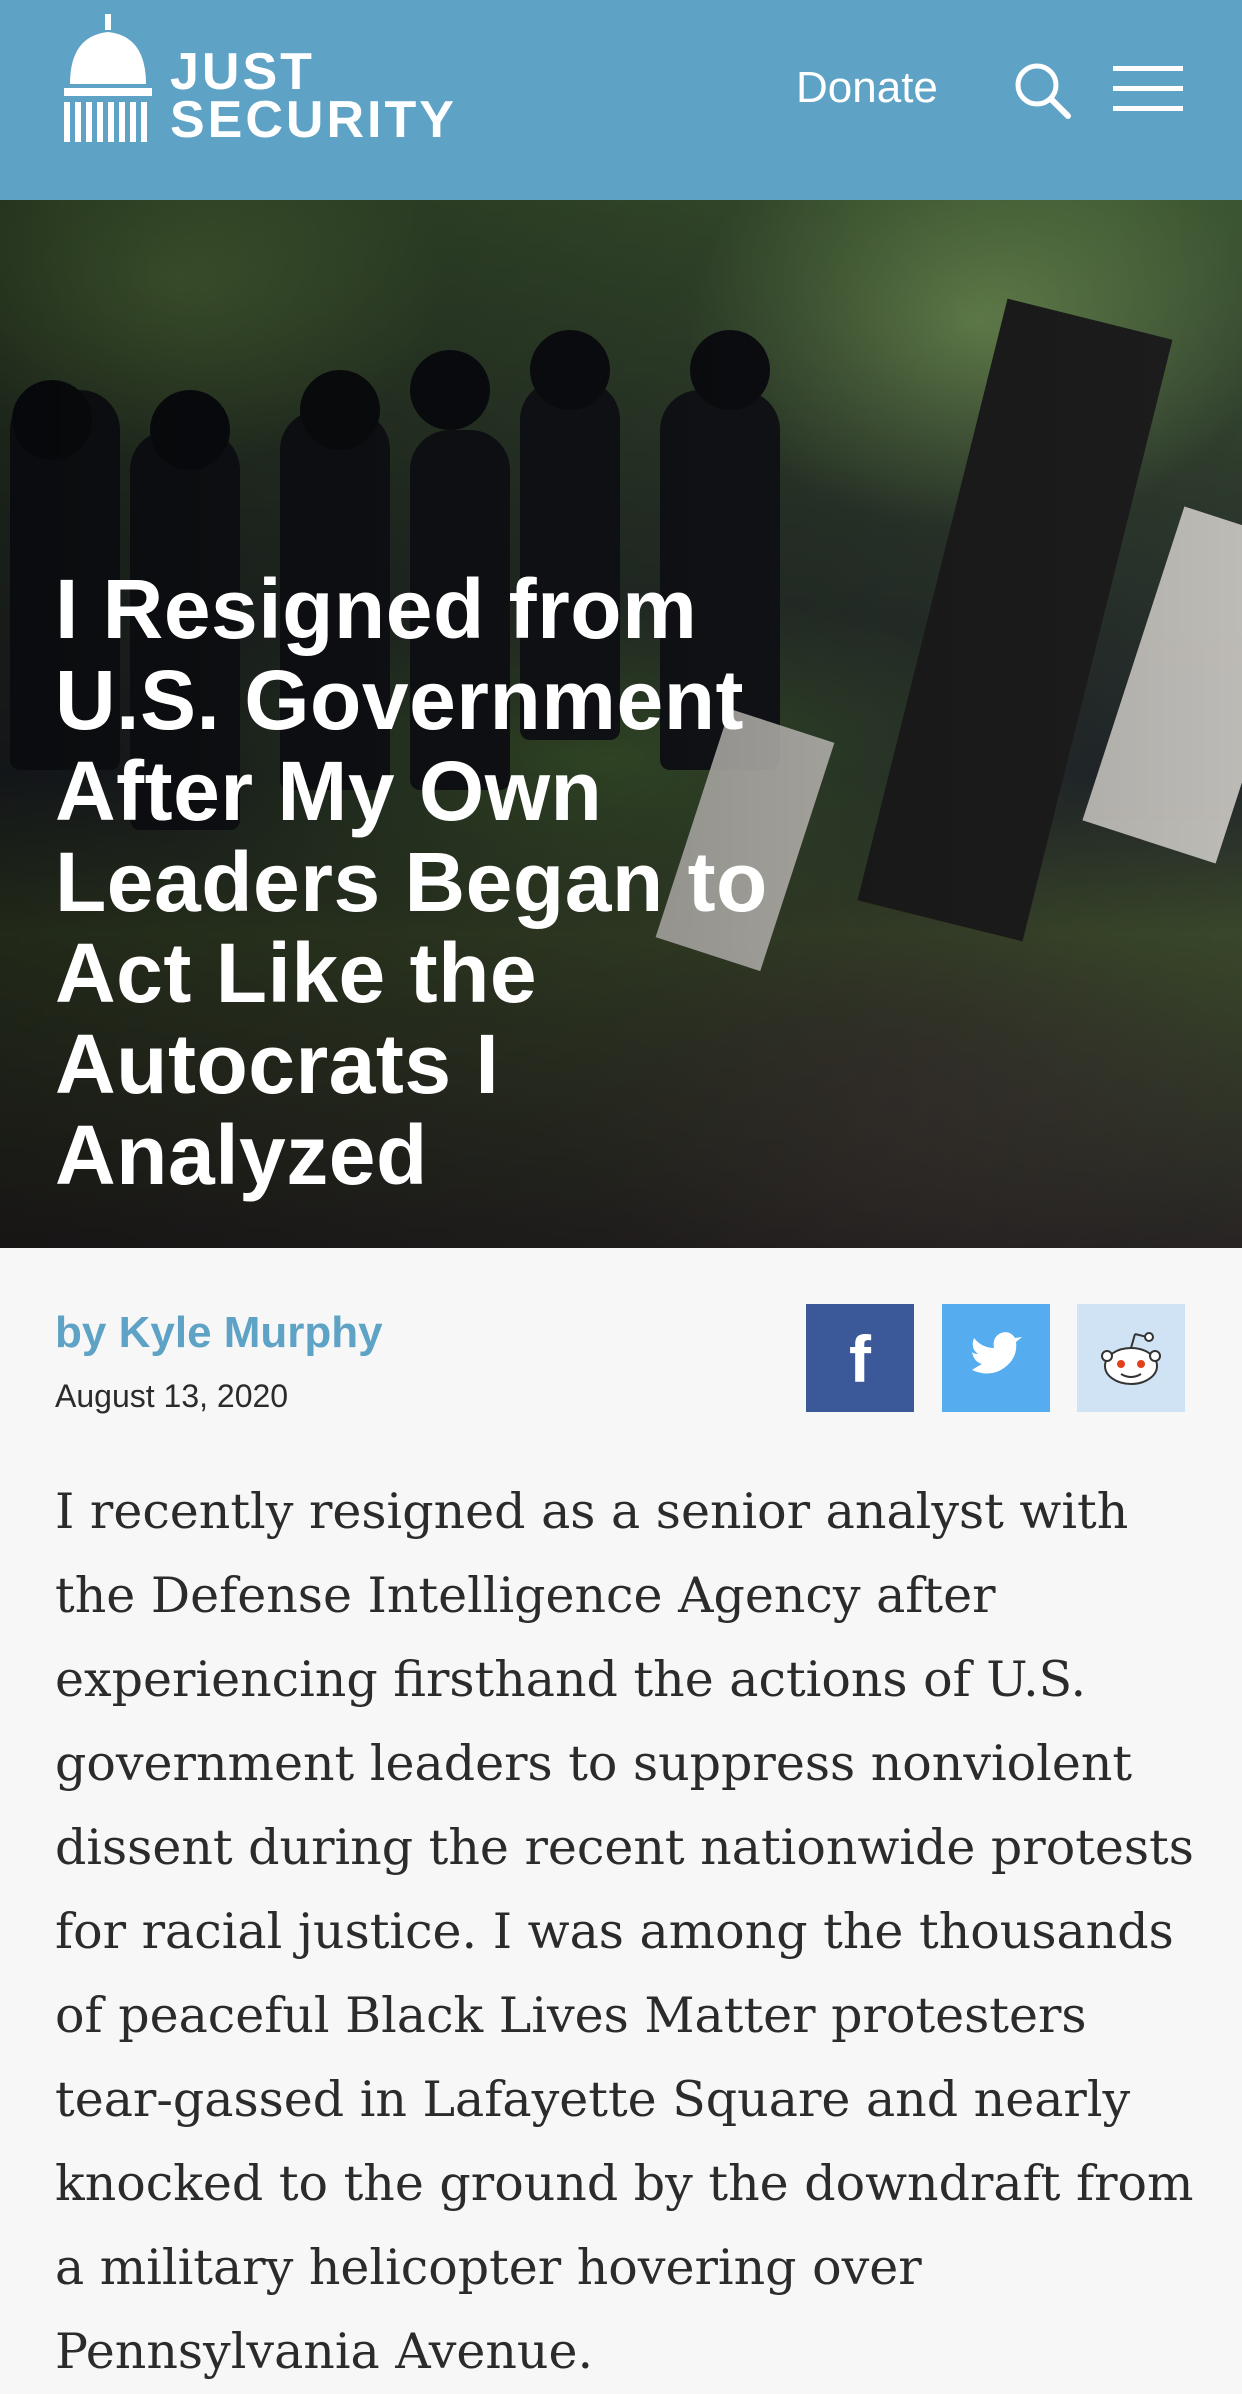 The width and height of the screenshot is (1242, 2394). What do you see at coordinates (172, 1396) in the screenshot?
I see `publish-date: August 13, 2020` at bounding box center [172, 1396].